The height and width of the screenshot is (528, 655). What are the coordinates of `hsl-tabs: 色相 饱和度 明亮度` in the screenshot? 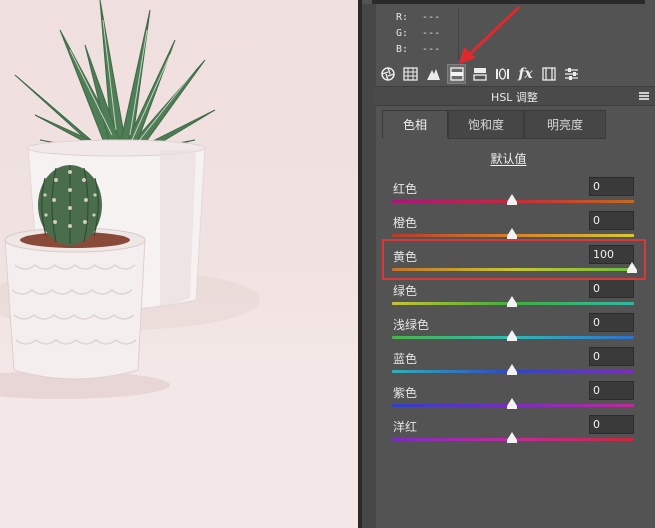 It's located at (494, 124).